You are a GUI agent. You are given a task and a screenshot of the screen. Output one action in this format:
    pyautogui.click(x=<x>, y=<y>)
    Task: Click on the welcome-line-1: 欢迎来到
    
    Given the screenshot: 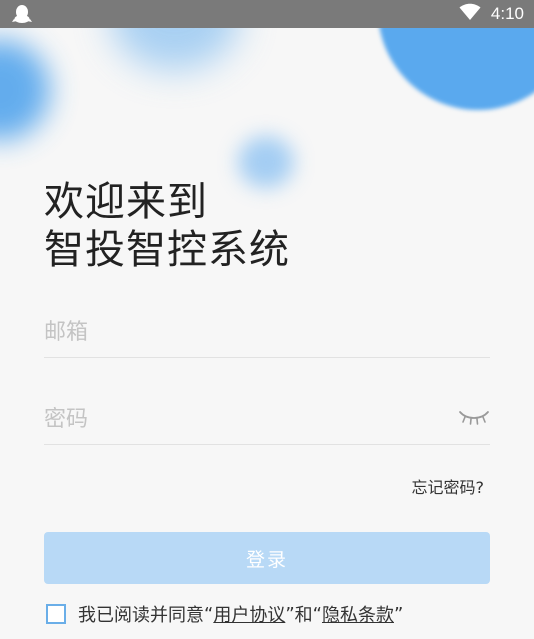 What is the action you would take?
    pyautogui.click(x=126, y=202)
    